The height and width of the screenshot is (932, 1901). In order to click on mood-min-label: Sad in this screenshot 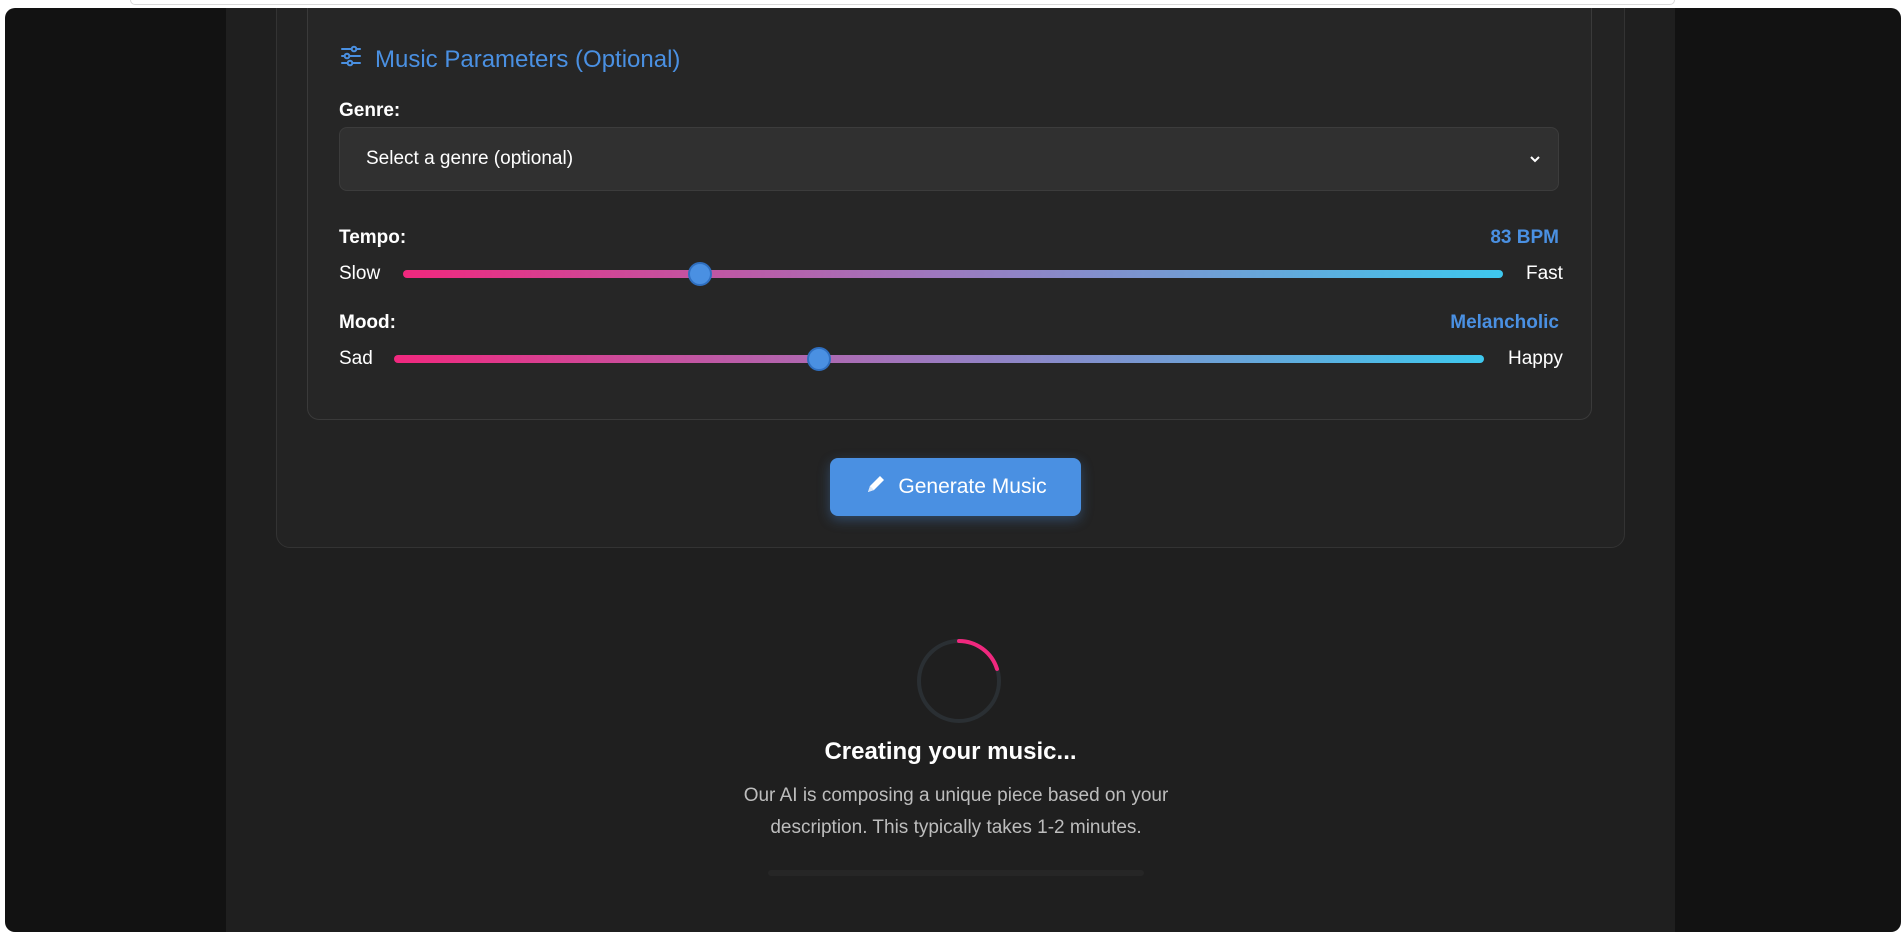, I will do `click(356, 358)`.